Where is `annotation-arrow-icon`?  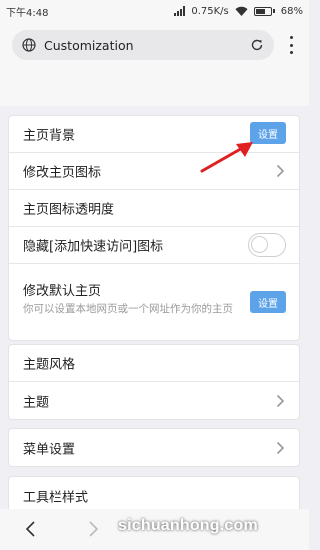 annotation-arrow-icon is located at coordinates (226, 157).